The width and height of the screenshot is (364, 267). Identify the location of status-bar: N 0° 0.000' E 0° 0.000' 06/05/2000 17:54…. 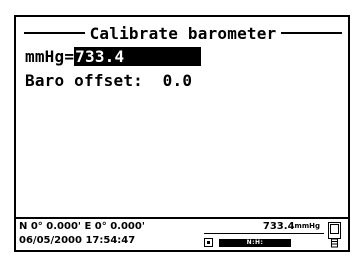
(182, 234).